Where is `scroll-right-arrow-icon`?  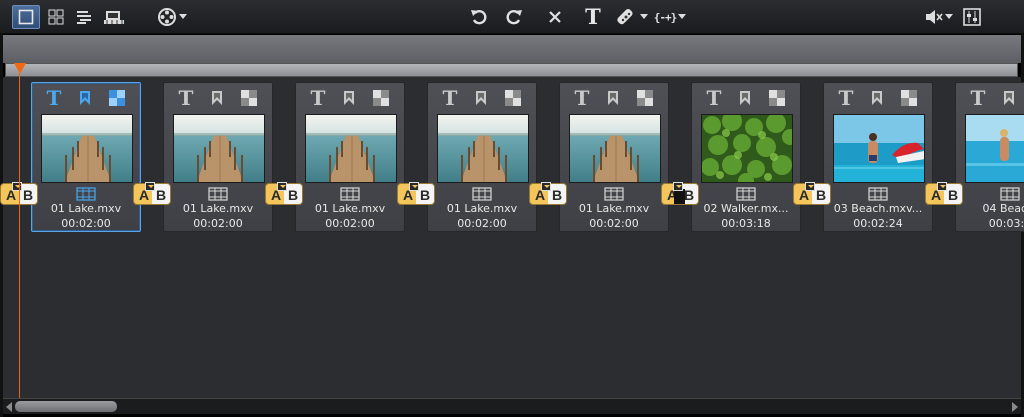 scroll-right-arrow-icon is located at coordinates (1015, 407).